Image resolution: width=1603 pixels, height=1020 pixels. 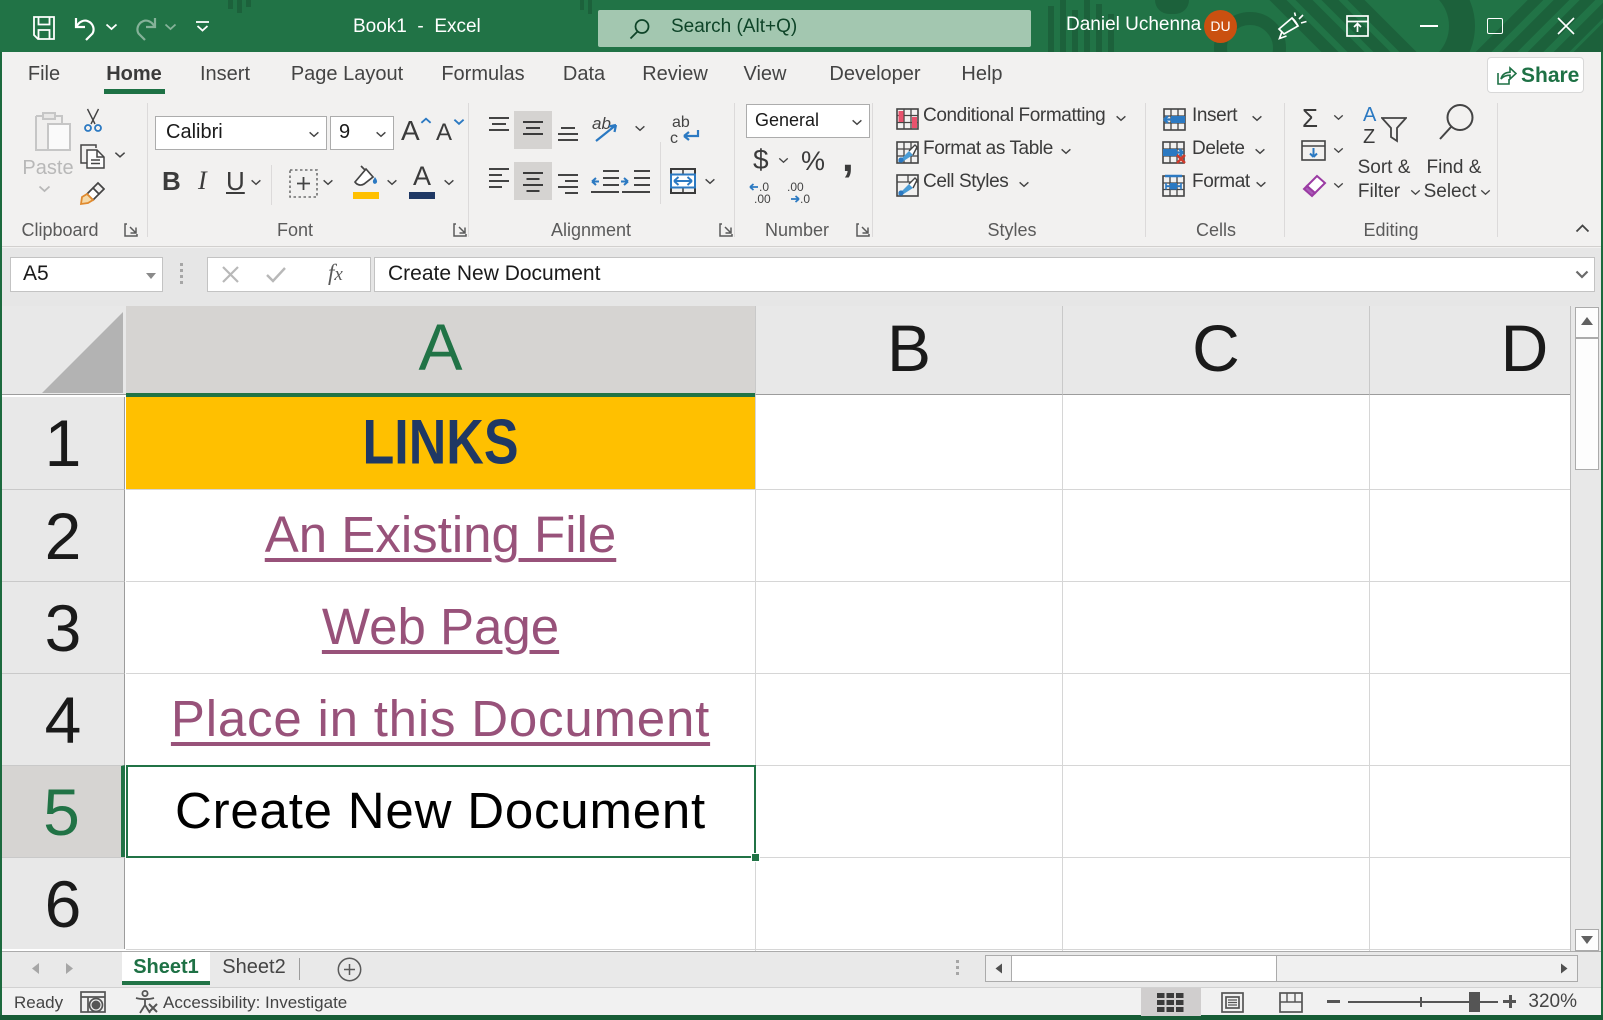 What do you see at coordinates (681, 122) in the screenshot?
I see `svg-text: ab` at bounding box center [681, 122].